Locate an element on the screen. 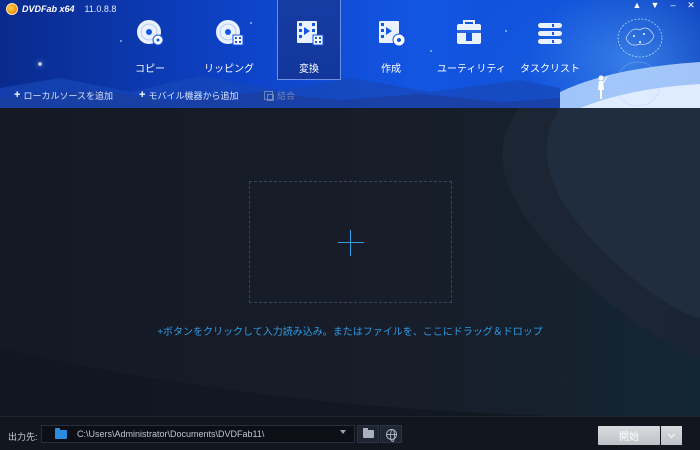 The image size is (700, 450). disc-copy-icon is located at coordinates (150, 33).